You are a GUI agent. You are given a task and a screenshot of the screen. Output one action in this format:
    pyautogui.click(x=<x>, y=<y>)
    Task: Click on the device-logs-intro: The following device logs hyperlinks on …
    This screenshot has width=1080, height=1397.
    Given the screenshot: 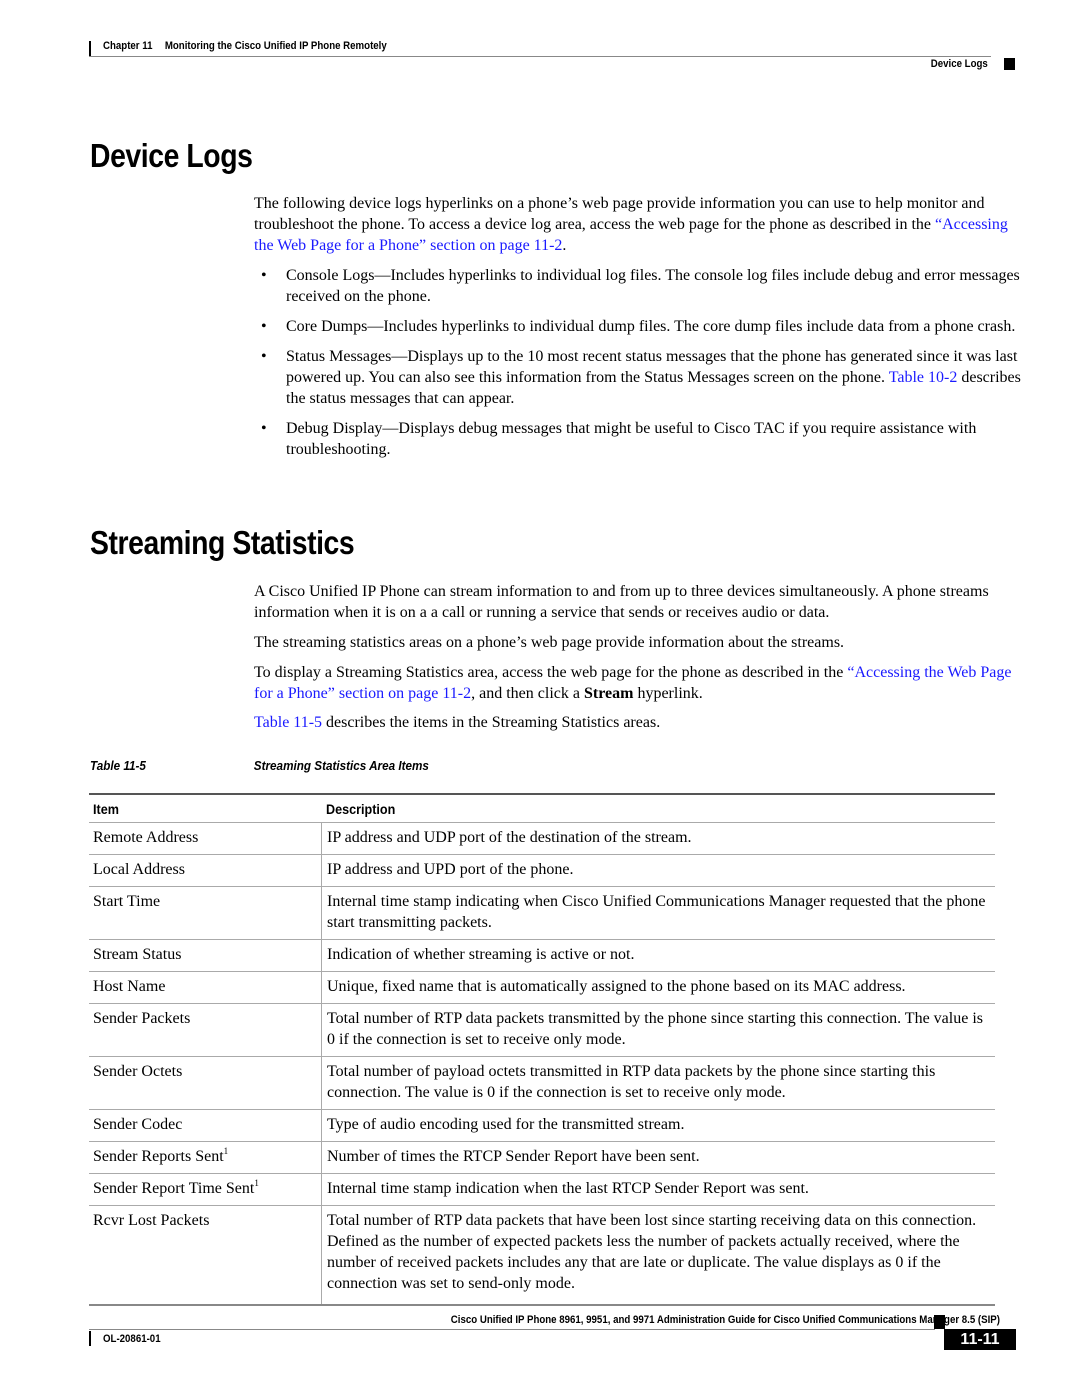 What is the action you would take?
    pyautogui.click(x=638, y=224)
    